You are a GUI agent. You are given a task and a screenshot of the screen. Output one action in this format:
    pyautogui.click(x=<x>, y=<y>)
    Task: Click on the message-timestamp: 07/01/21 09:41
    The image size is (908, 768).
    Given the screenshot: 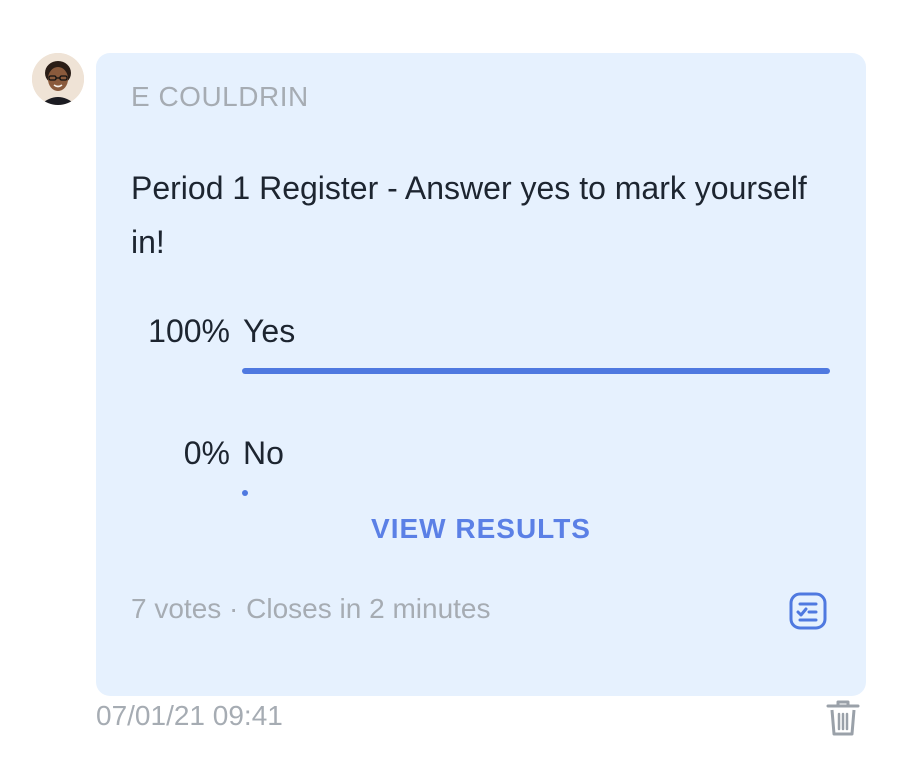 What is the action you would take?
    pyautogui.click(x=189, y=715)
    